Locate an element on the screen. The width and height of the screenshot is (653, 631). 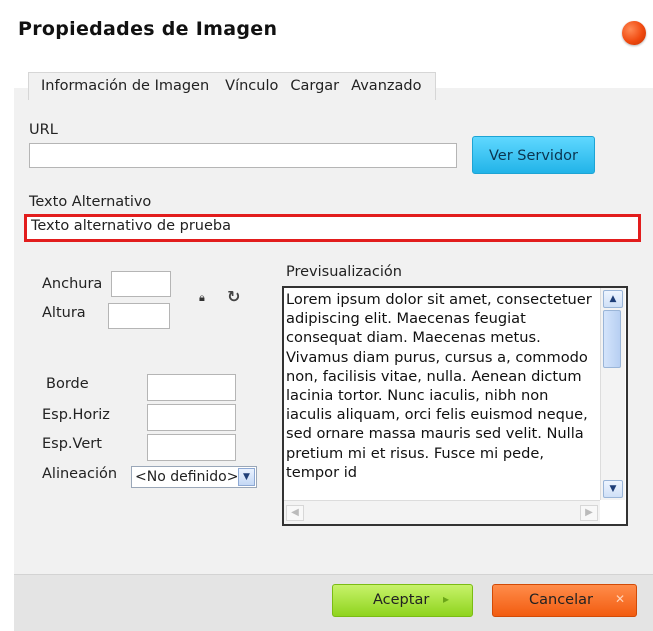
scroll-right-icon: ▶ is located at coordinates (589, 513).